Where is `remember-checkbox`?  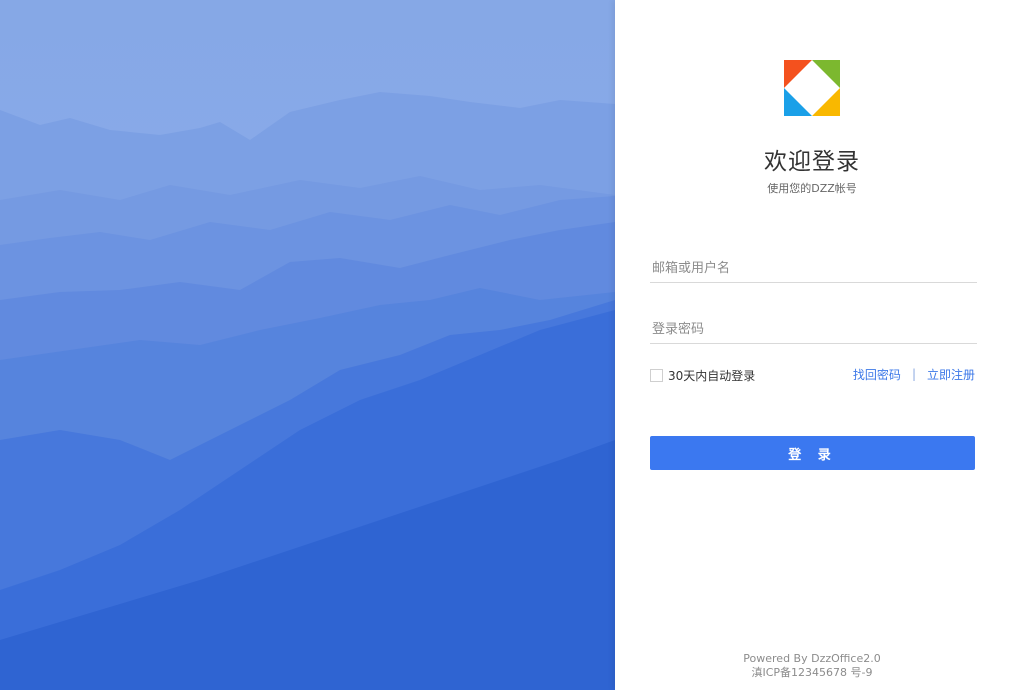 remember-checkbox is located at coordinates (656, 375).